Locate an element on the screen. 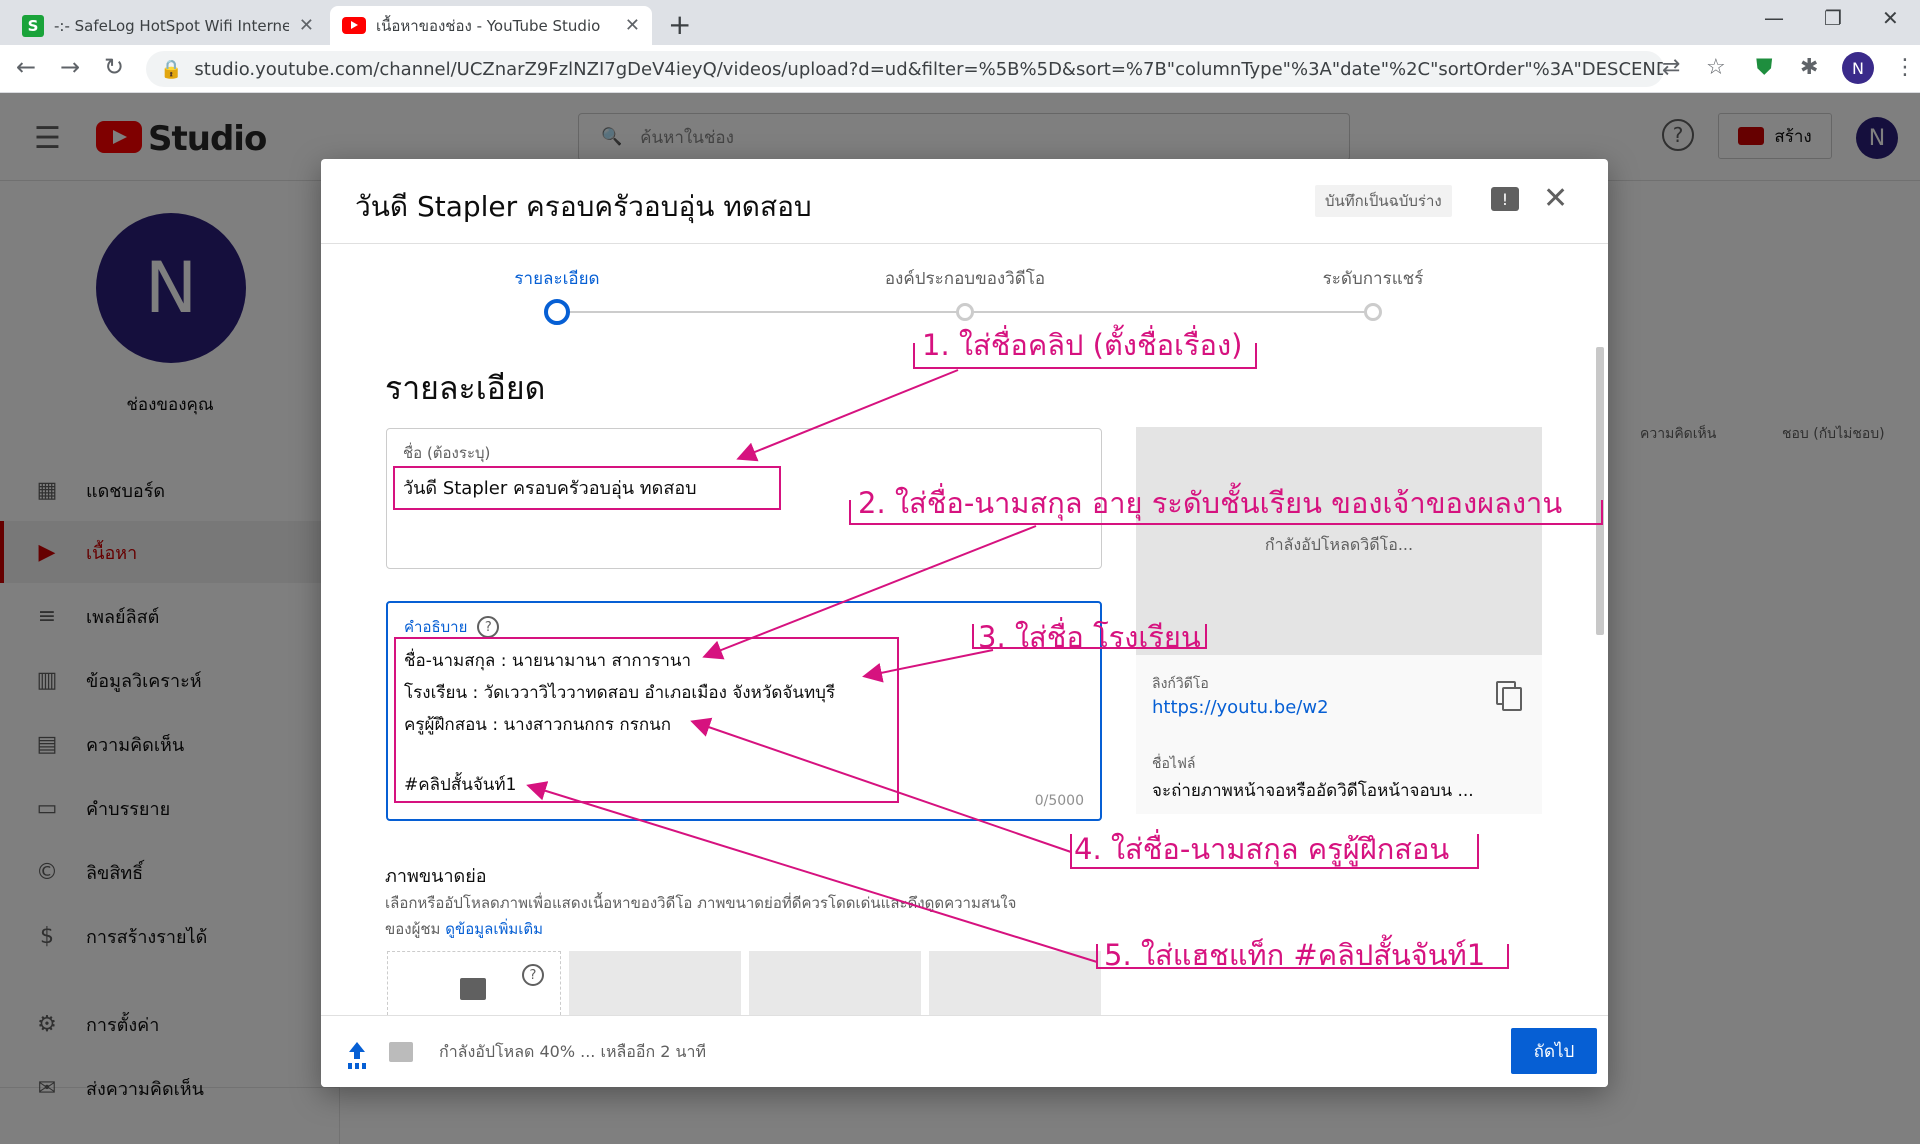  lock-icon: 🔒 is located at coordinates (171, 69).